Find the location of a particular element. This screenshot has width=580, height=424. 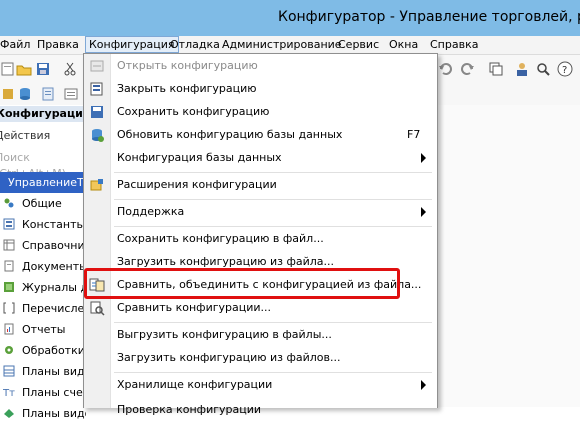

reports-icon is located at coordinates (9, 329).